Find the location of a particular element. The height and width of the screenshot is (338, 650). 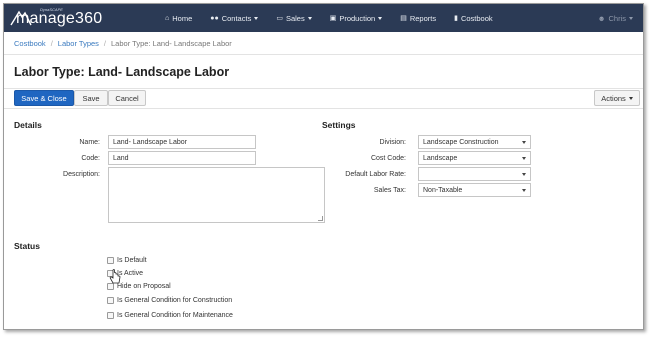

breadcrumb-current: Labor Type: Land- Landscape Labor is located at coordinates (171, 43).